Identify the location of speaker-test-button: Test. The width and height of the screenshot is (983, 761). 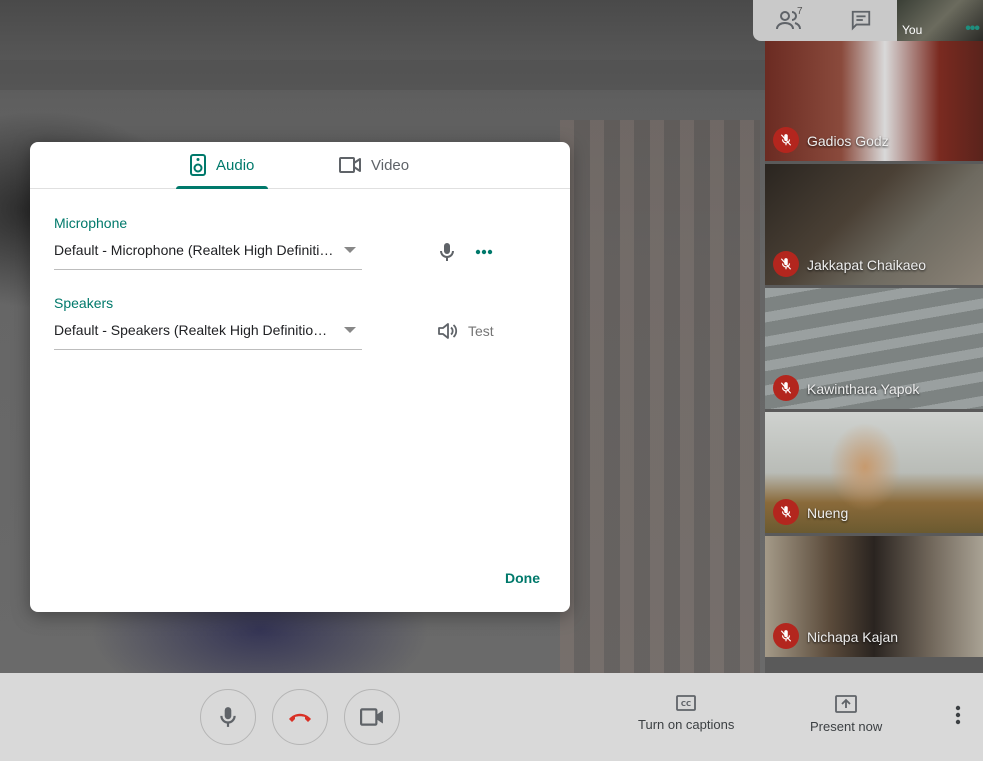
(466, 331).